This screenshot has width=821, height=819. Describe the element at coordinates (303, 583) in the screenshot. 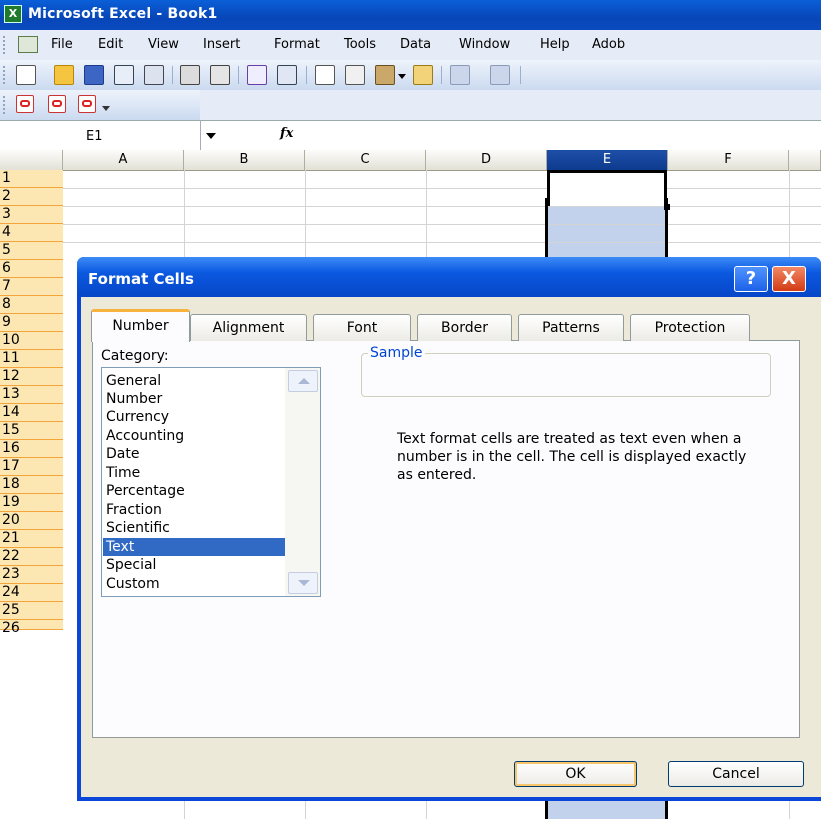

I see `scroll-down-icon` at that location.